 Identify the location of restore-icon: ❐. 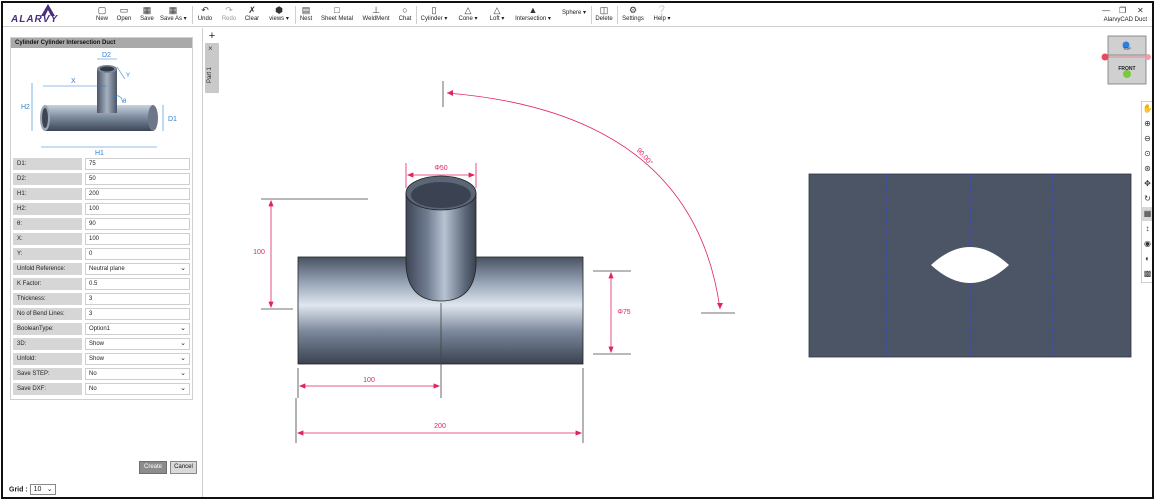
(1122, 10).